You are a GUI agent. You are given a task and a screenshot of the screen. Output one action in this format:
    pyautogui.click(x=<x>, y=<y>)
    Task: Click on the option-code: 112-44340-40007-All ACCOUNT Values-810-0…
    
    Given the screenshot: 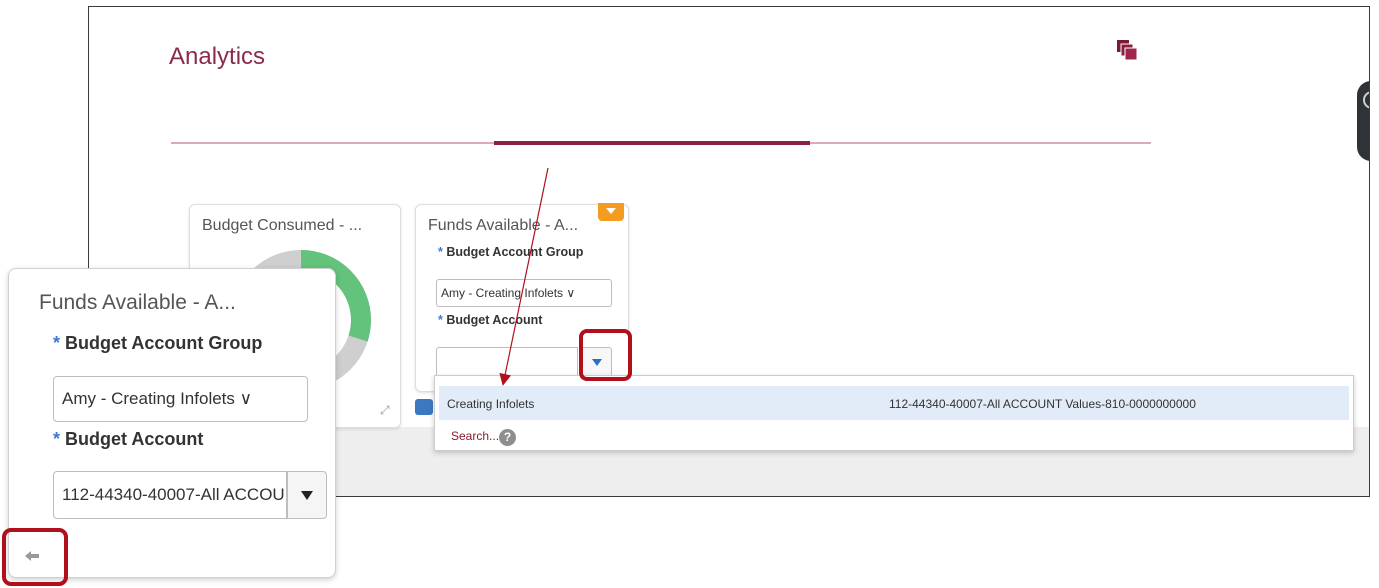 What is the action you would take?
    pyautogui.click(x=1042, y=404)
    